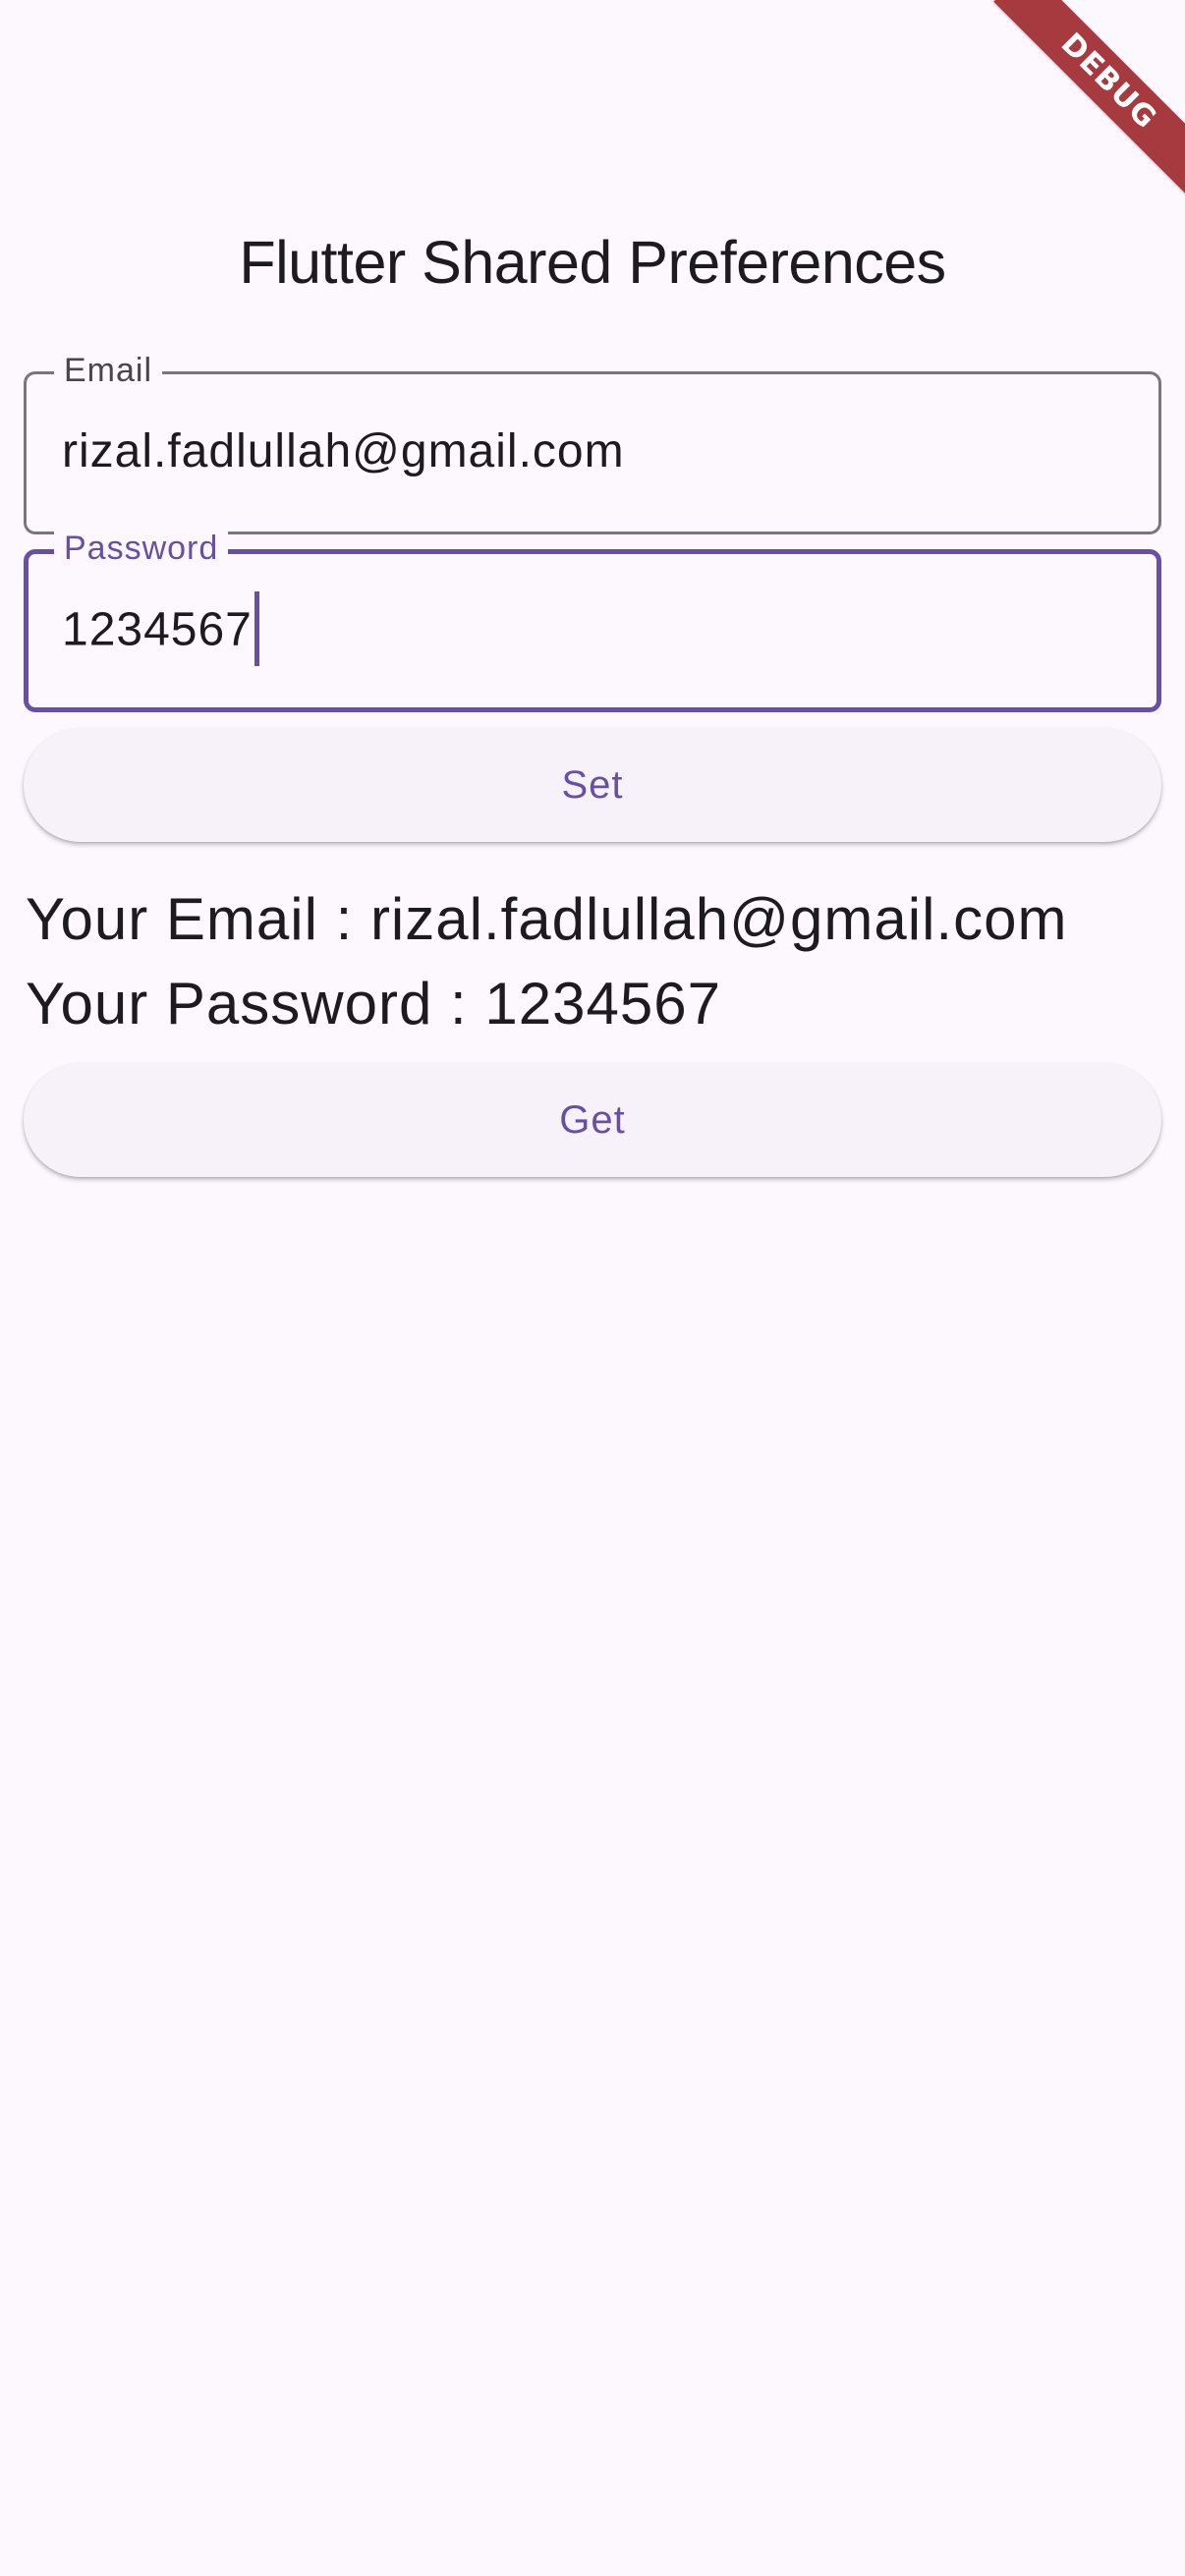 This screenshot has width=1185, height=2576. What do you see at coordinates (592, 1120) in the screenshot?
I see `get-button: Get` at bounding box center [592, 1120].